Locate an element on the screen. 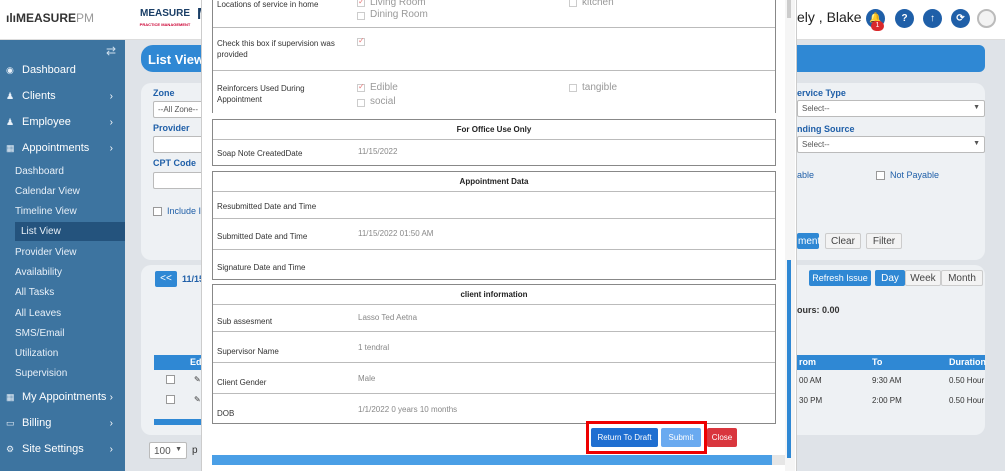 The width and height of the screenshot is (1005, 471). supervisor-row: Supervisor Name 1 tendral is located at coordinates (494, 346).